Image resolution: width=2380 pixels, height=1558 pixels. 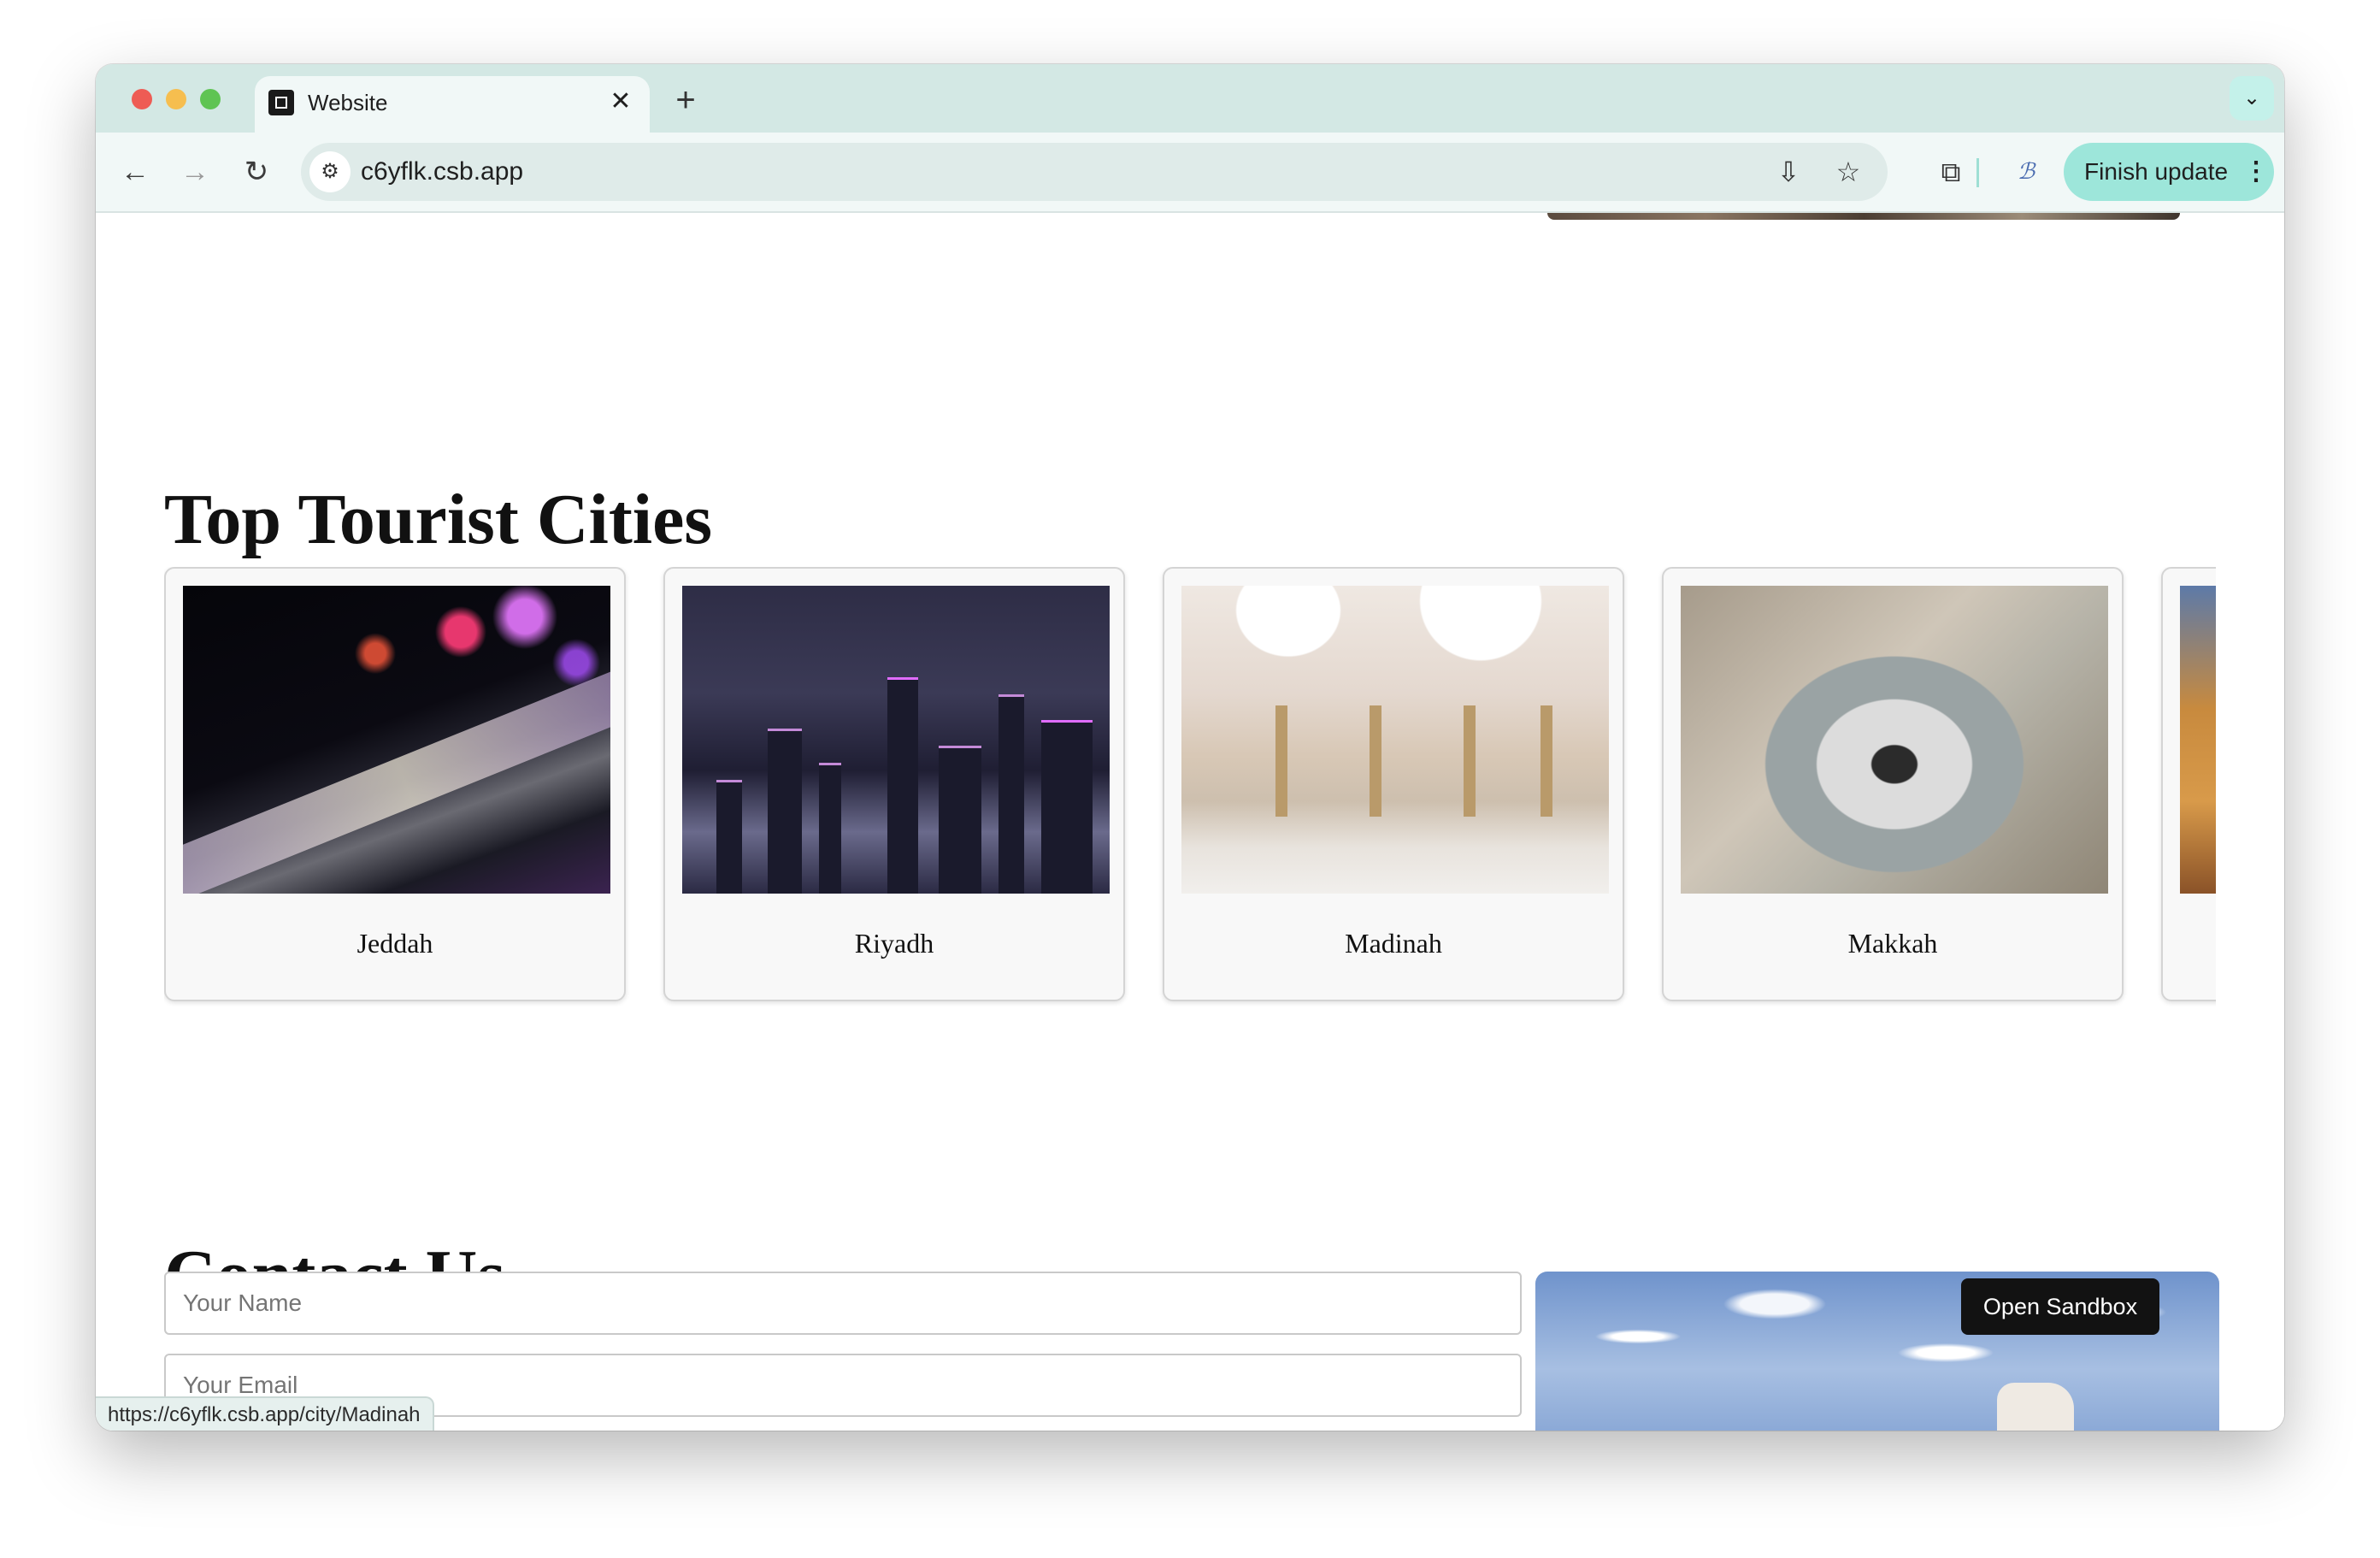 I want to click on back-arrow-icon: ←, so click(x=135, y=172).